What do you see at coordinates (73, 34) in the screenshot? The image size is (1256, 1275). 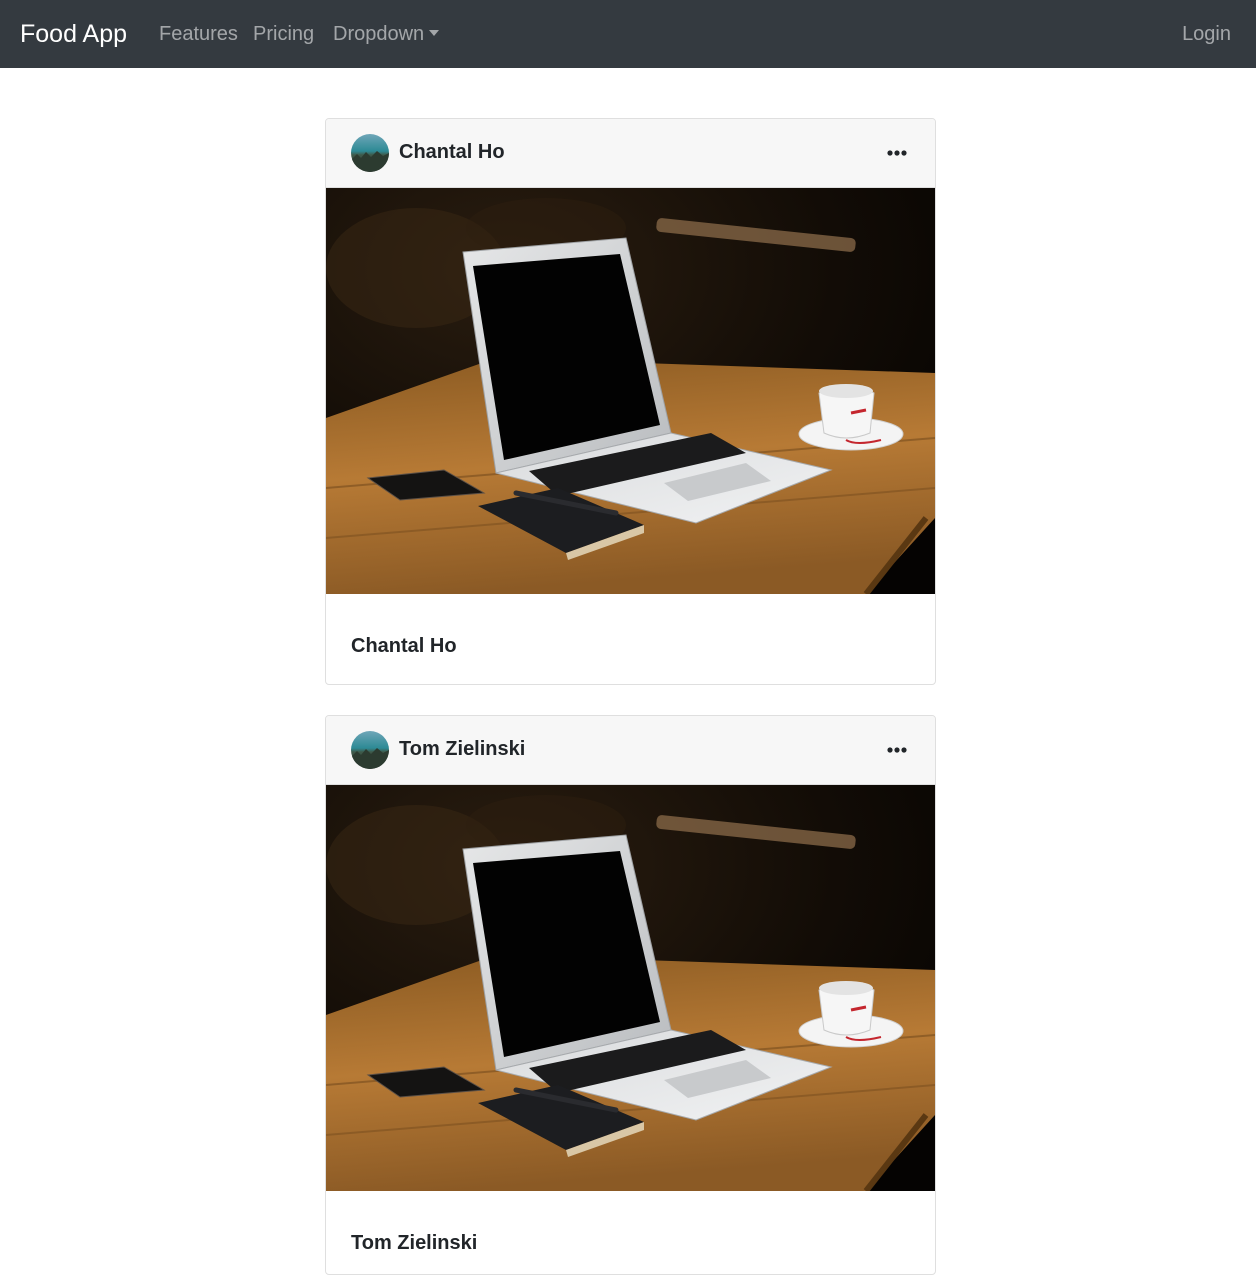 I see `brand-link: Food App` at bounding box center [73, 34].